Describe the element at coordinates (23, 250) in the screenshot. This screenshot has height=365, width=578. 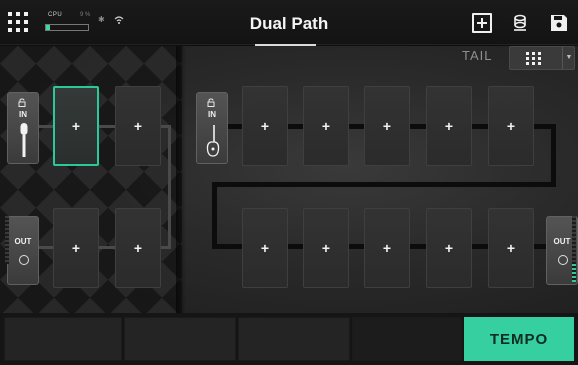
I see `output-block-1: OUT` at that location.